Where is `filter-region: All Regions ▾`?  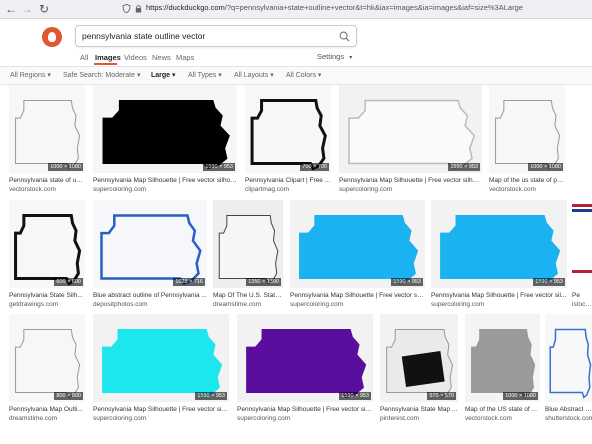
filter-region: All Regions ▾ is located at coordinates (30, 75).